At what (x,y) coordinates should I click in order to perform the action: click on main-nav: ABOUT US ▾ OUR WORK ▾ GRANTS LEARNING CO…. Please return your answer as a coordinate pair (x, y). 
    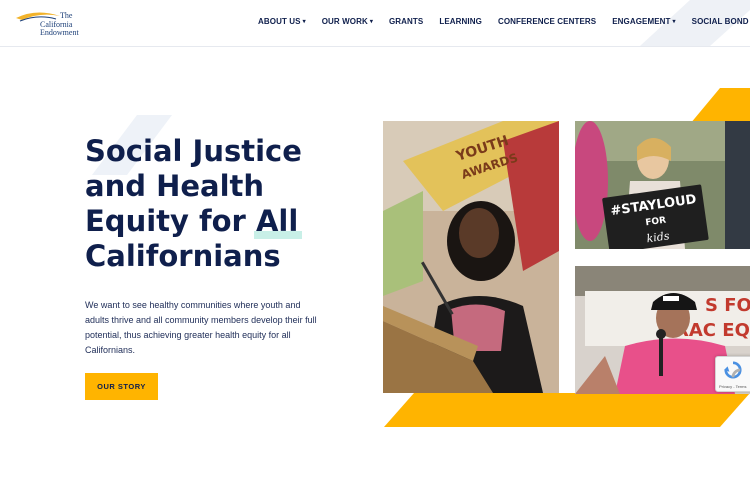
    Looking at the image, I should click on (503, 21).